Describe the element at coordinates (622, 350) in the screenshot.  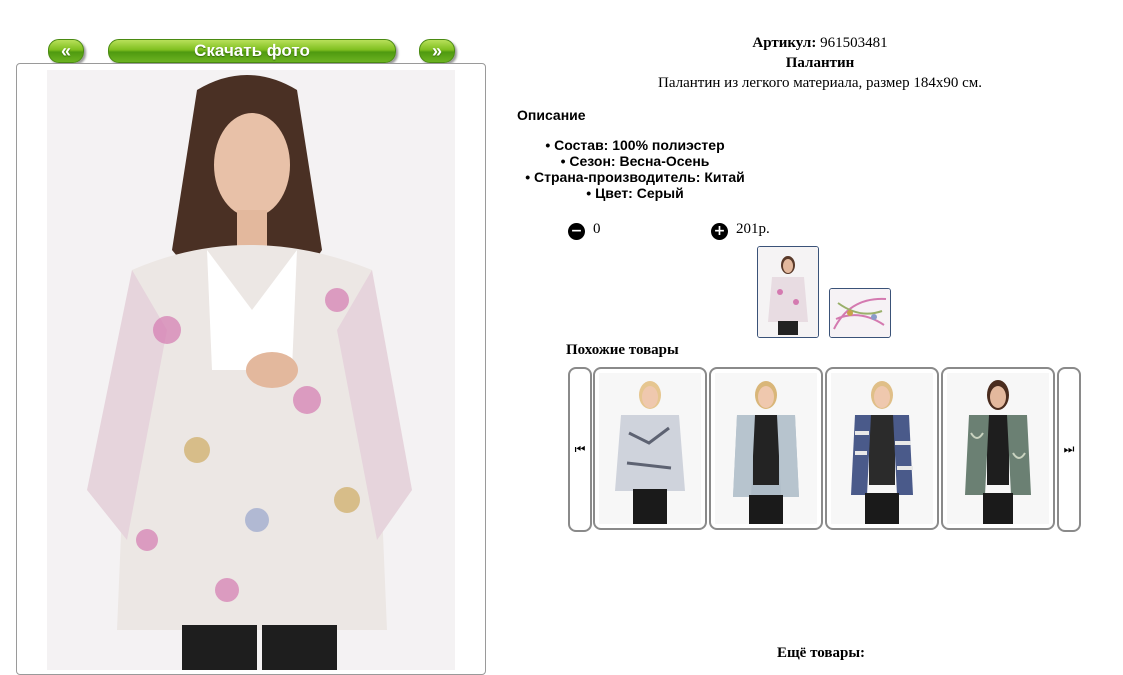
I see `similar-products-title: Похожие товары` at that location.